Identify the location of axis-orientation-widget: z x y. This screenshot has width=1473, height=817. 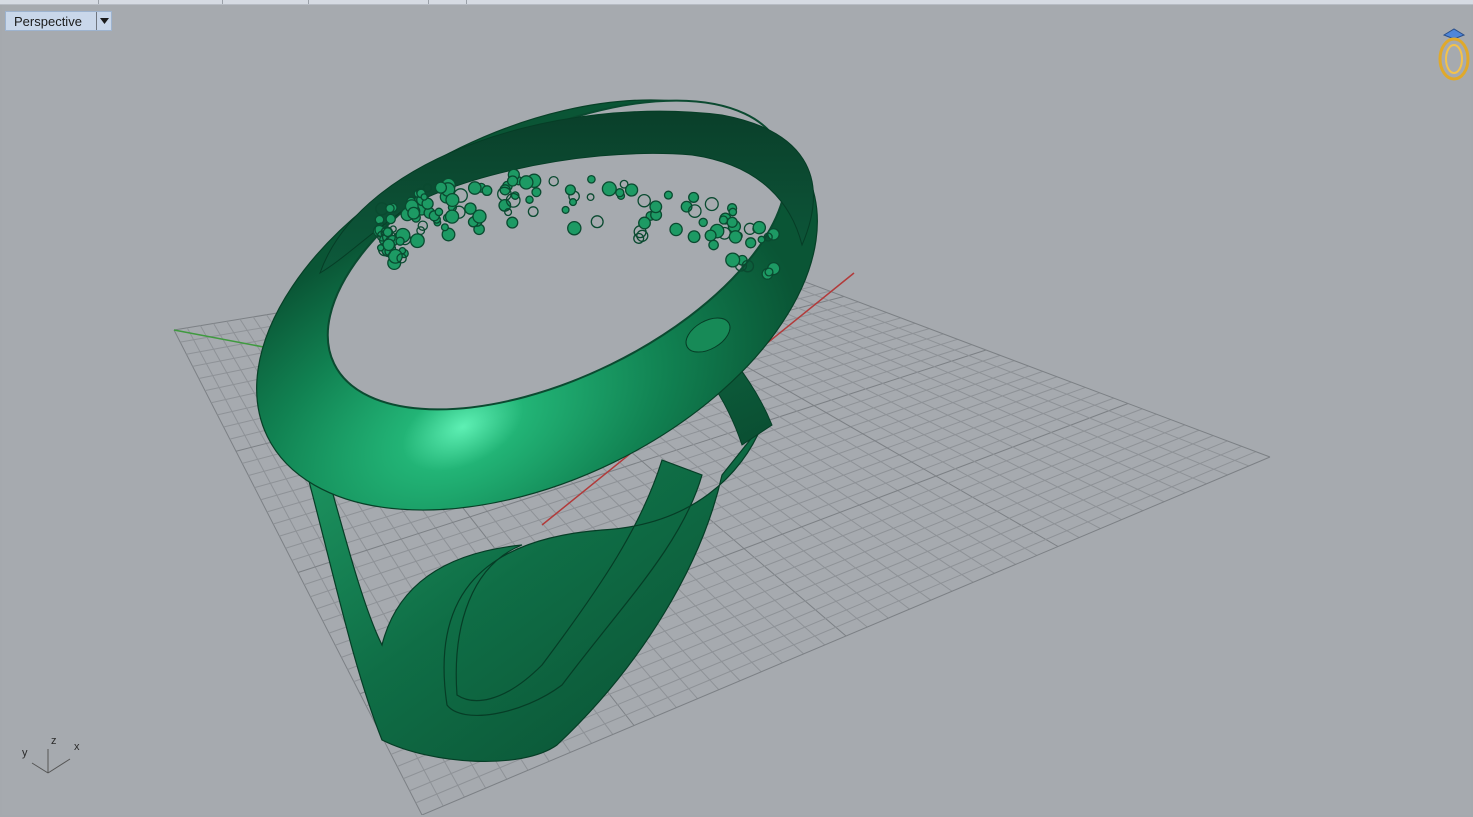
(56, 760).